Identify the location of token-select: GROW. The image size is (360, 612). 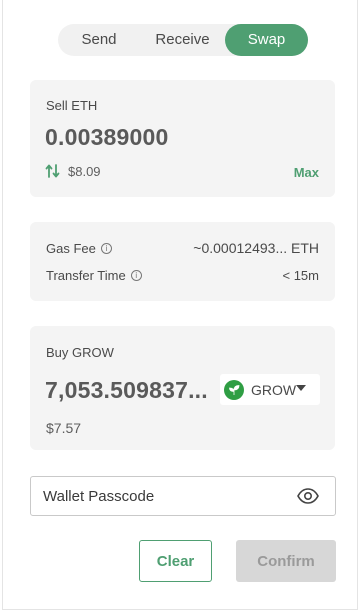
(270, 389).